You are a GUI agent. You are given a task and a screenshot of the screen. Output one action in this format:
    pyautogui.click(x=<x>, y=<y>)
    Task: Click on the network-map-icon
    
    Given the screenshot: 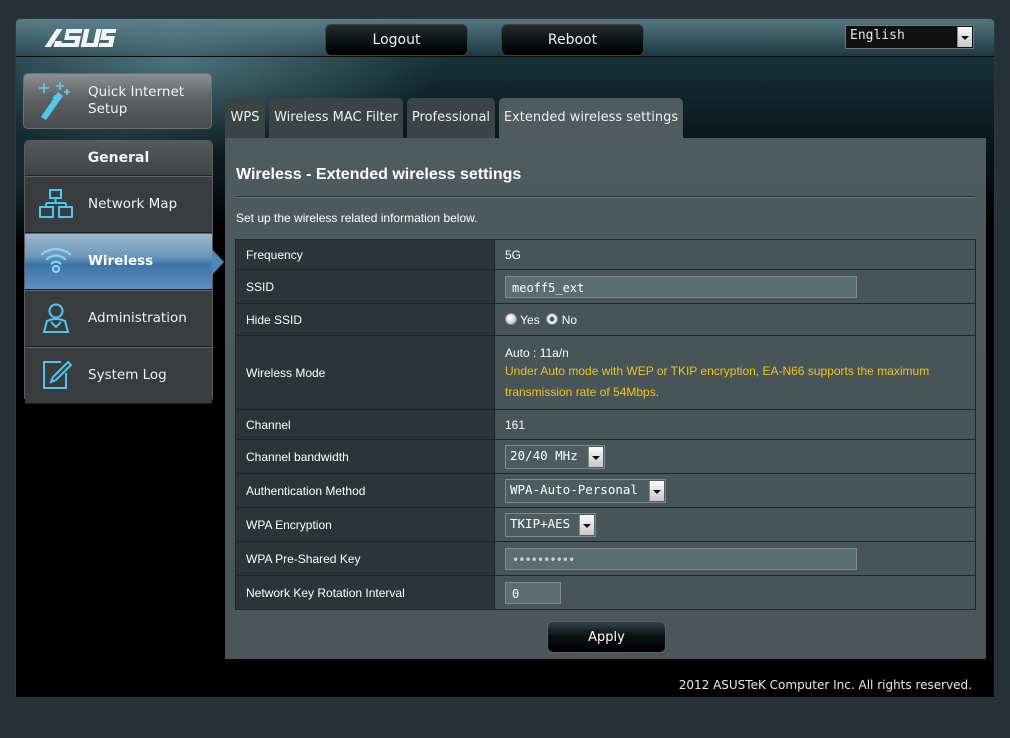 What is the action you would take?
    pyautogui.click(x=56, y=203)
    